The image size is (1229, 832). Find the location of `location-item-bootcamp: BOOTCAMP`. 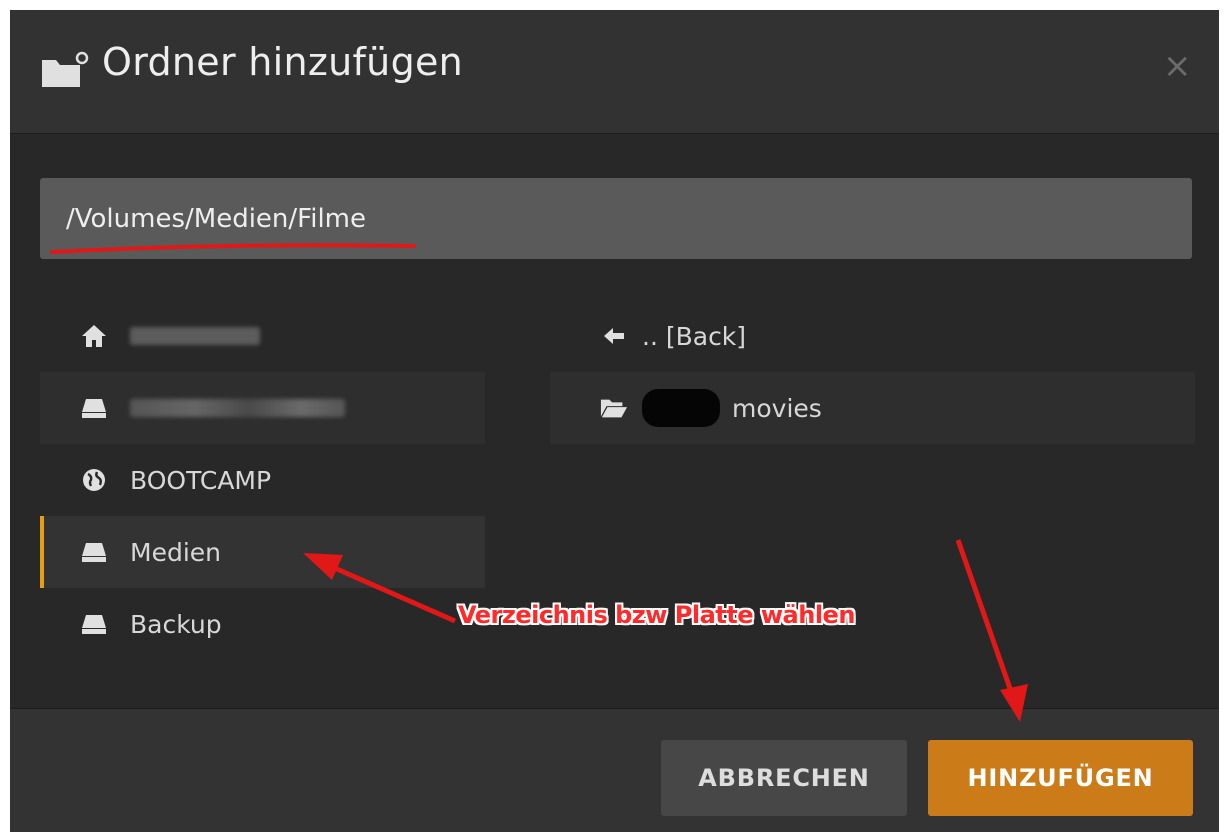

location-item-bootcamp: BOOTCAMP is located at coordinates (262, 480).